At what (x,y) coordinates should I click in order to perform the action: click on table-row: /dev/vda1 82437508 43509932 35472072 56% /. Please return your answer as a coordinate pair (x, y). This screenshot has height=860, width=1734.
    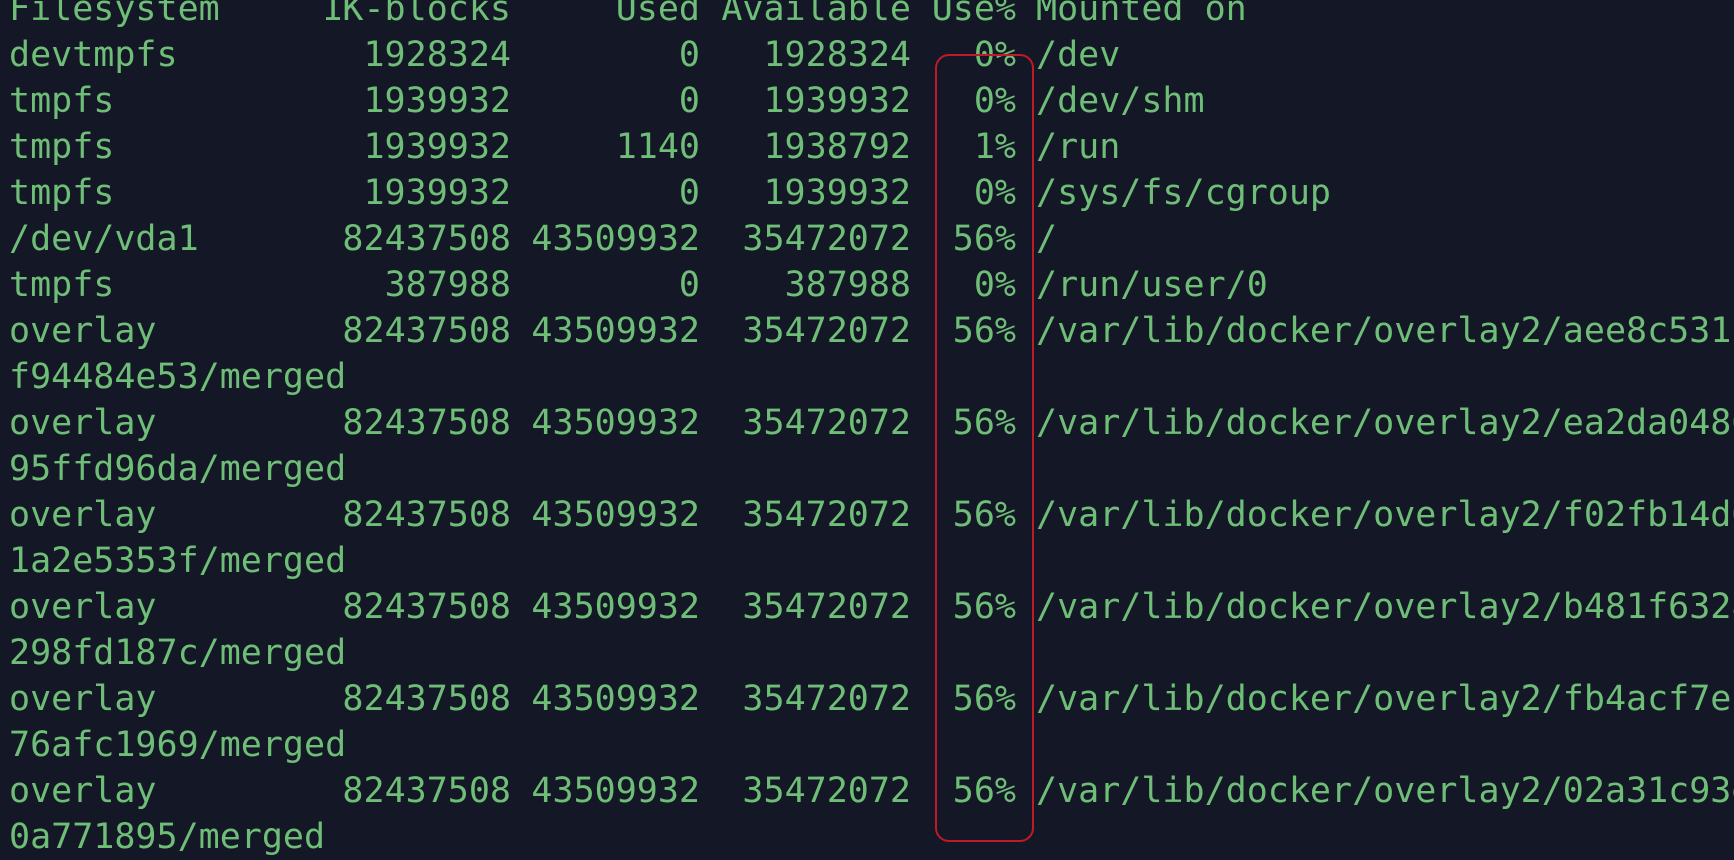
    Looking at the image, I should click on (871, 239).